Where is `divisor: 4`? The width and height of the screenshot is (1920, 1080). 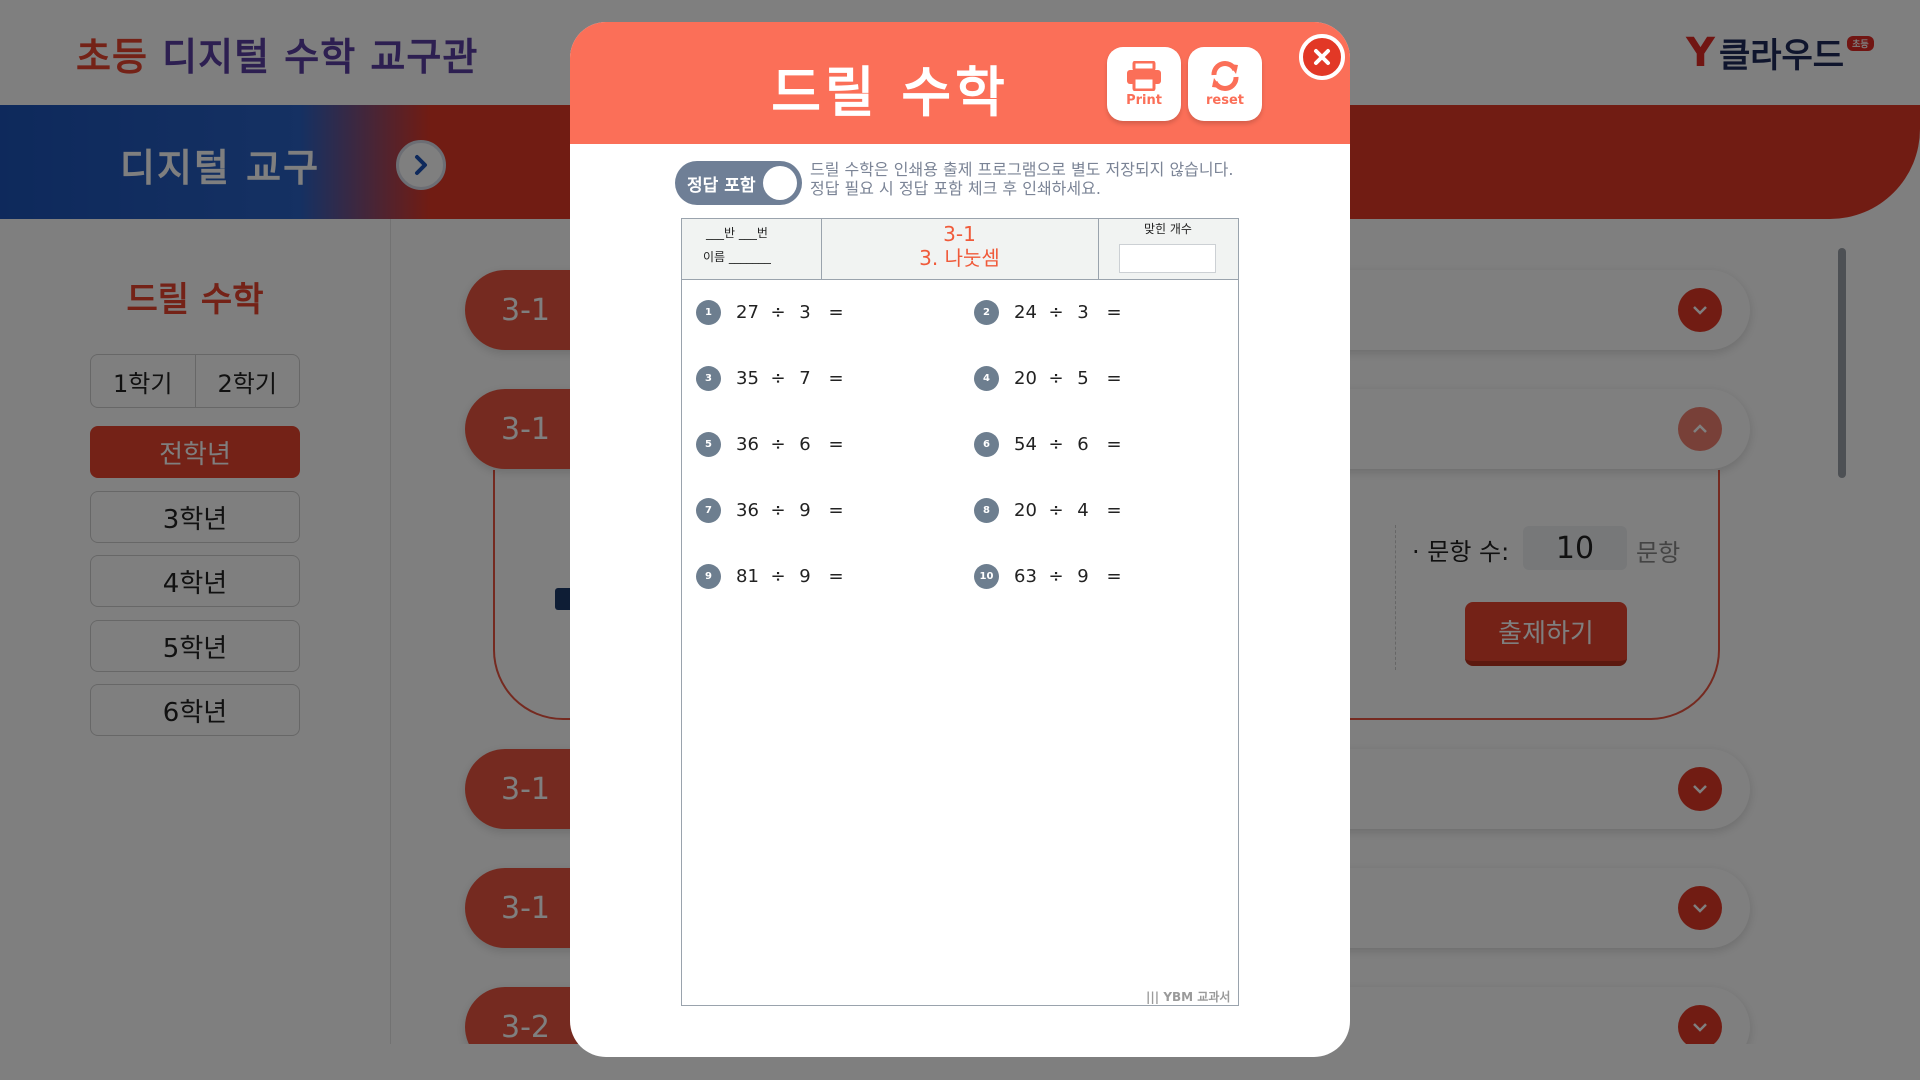 divisor: 4 is located at coordinates (1083, 510).